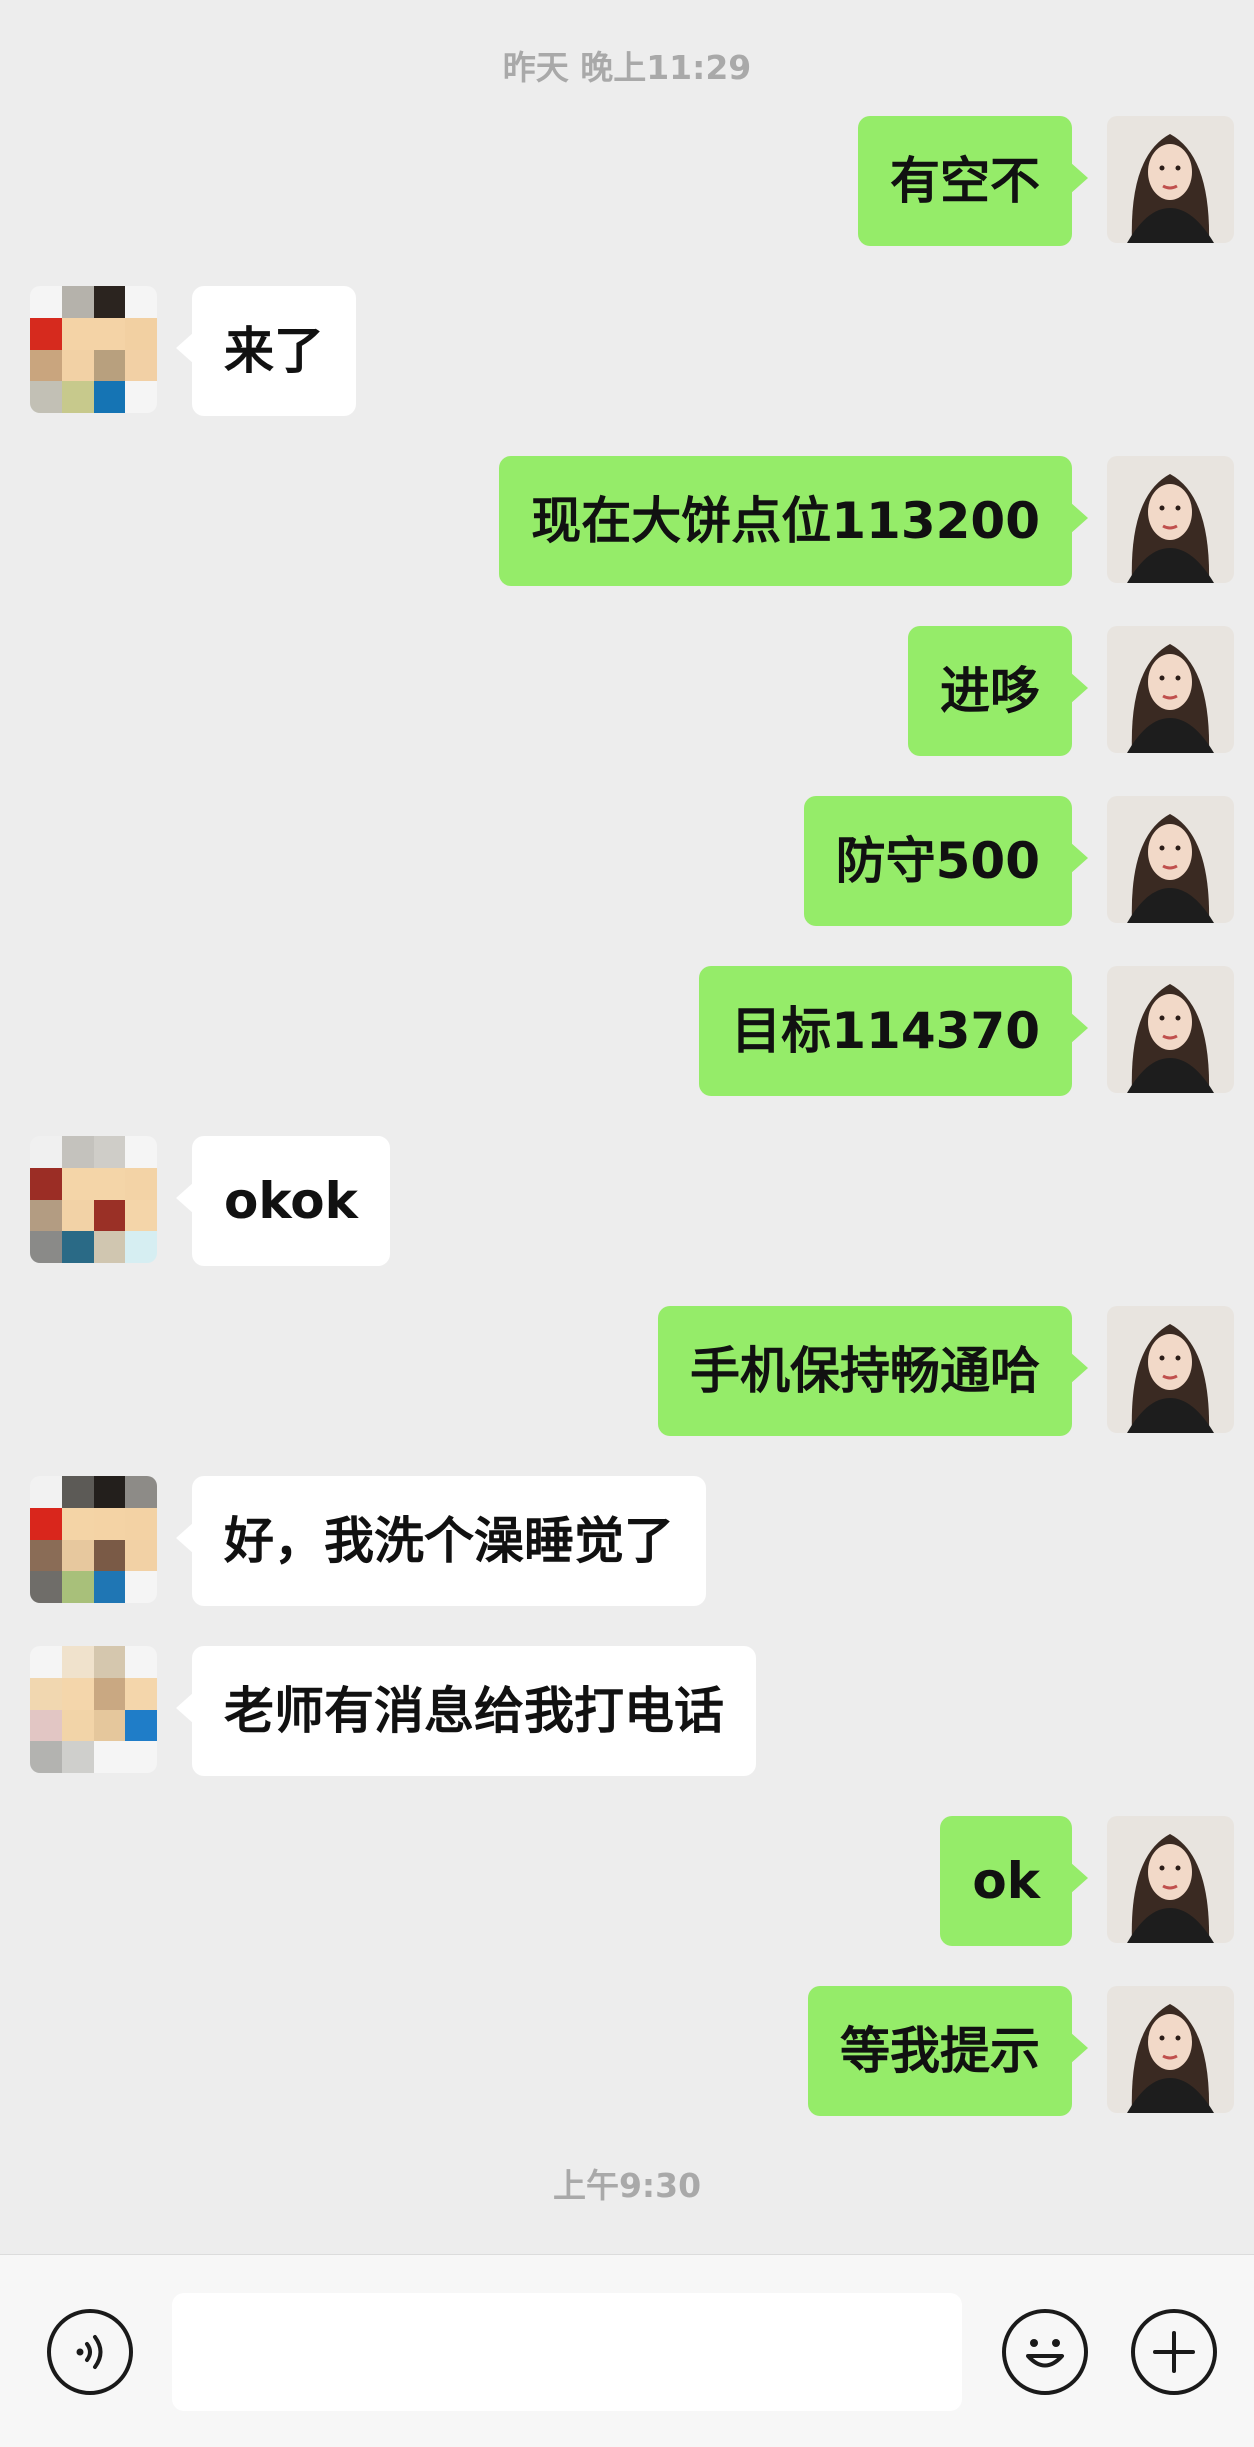 Image resolution: width=1254 pixels, height=2447 pixels. Describe the element at coordinates (567, 2352) in the screenshot. I see `message-input` at that location.